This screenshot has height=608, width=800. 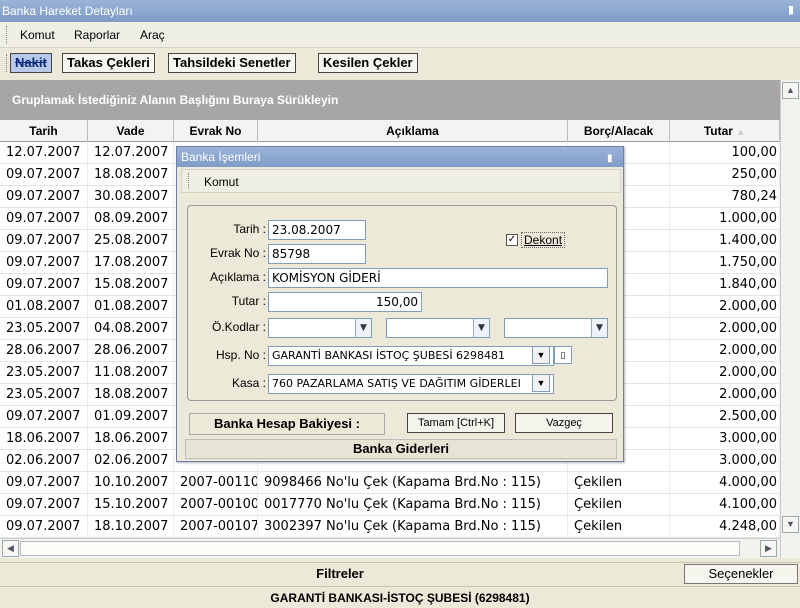 What do you see at coordinates (400, 157) in the screenshot?
I see `dialog-titlebar: Banka İşemleri ▮` at bounding box center [400, 157].